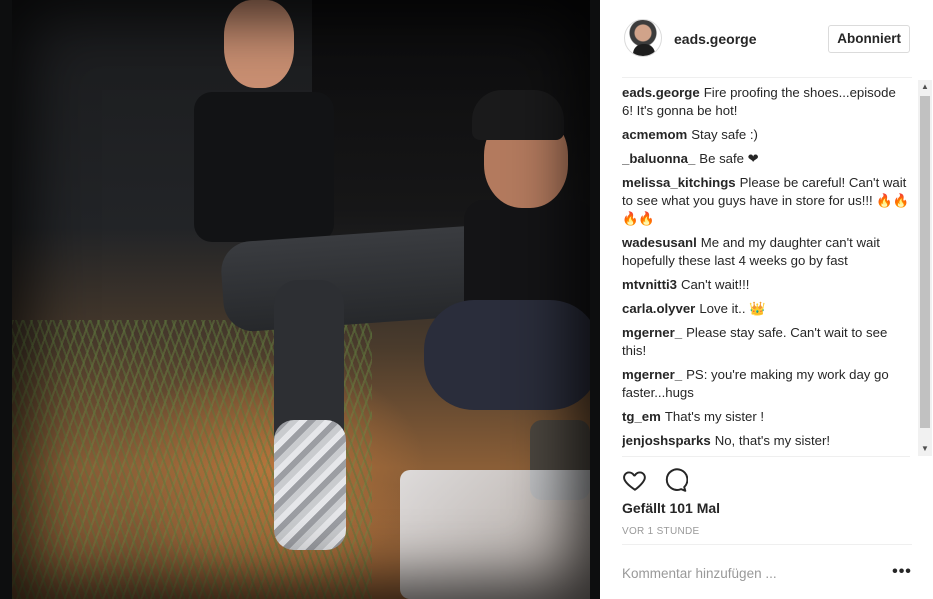  I want to click on comment-text: No, that's my sister!, so click(772, 440).